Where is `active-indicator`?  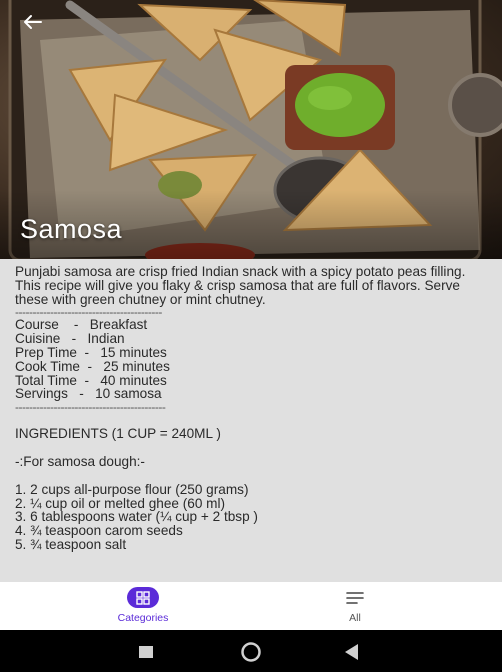 active-indicator is located at coordinates (143, 597).